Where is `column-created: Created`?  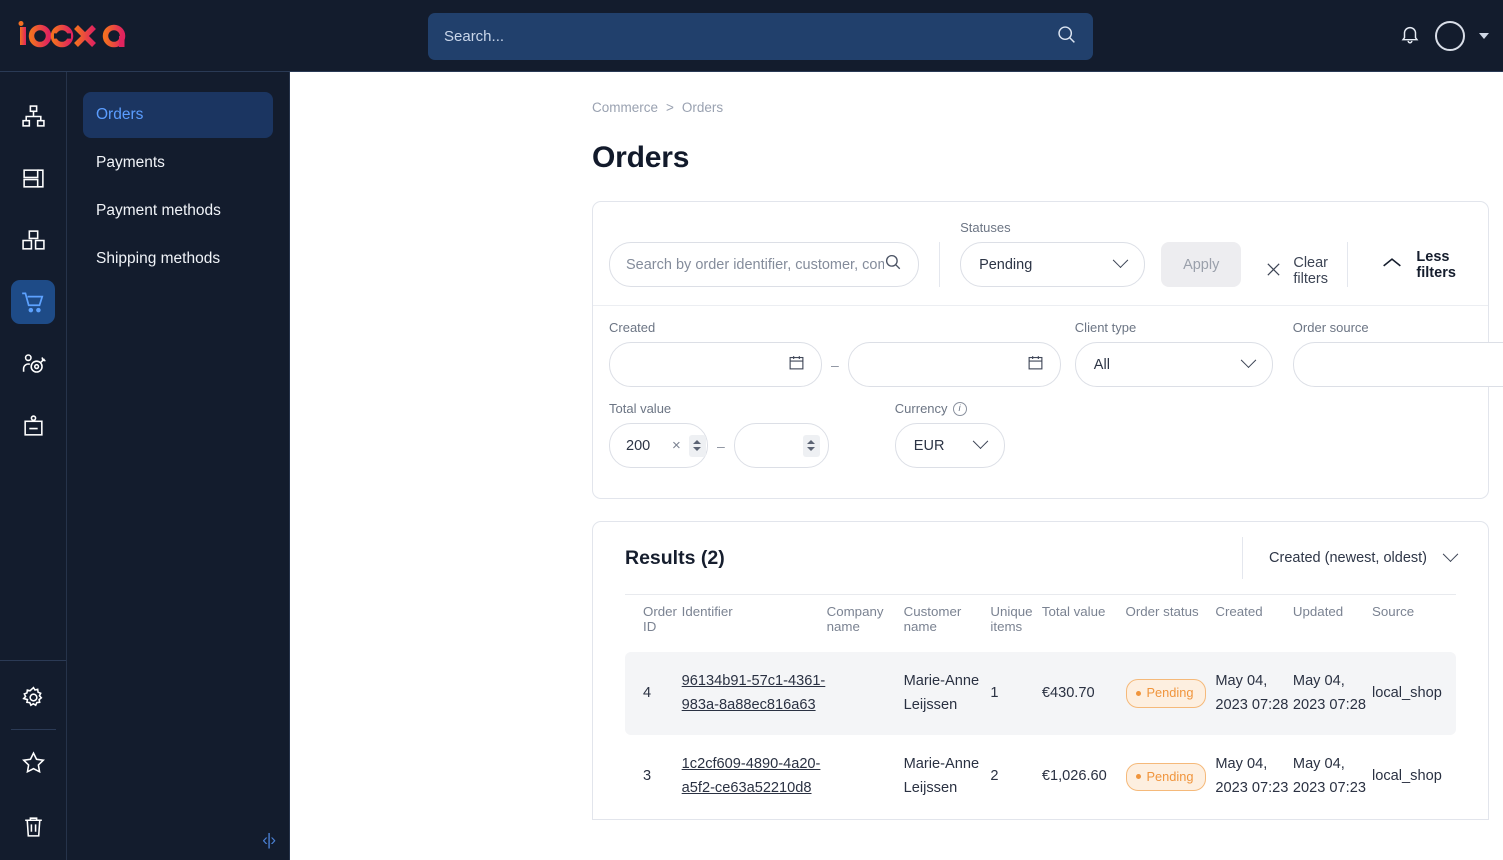 column-created: Created is located at coordinates (1254, 623).